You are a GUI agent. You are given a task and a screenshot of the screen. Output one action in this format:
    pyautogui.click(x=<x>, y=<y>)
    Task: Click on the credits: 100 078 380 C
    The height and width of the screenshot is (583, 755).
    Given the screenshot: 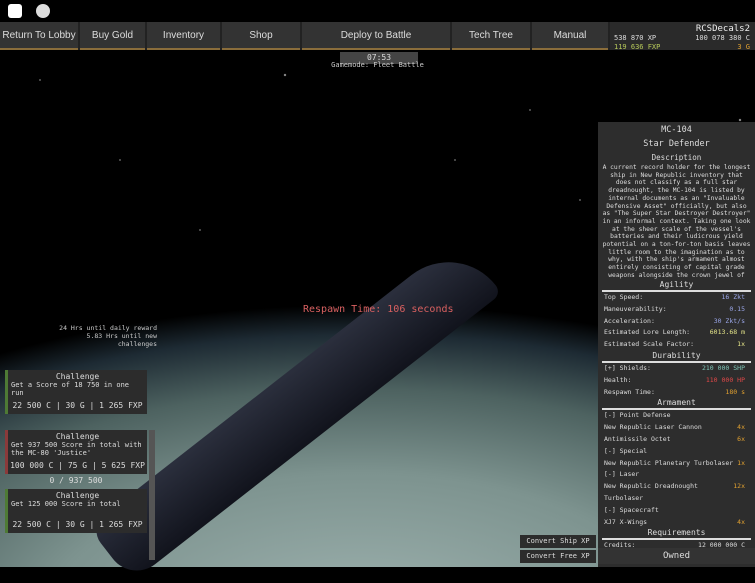 What is the action you would take?
    pyautogui.click(x=722, y=38)
    